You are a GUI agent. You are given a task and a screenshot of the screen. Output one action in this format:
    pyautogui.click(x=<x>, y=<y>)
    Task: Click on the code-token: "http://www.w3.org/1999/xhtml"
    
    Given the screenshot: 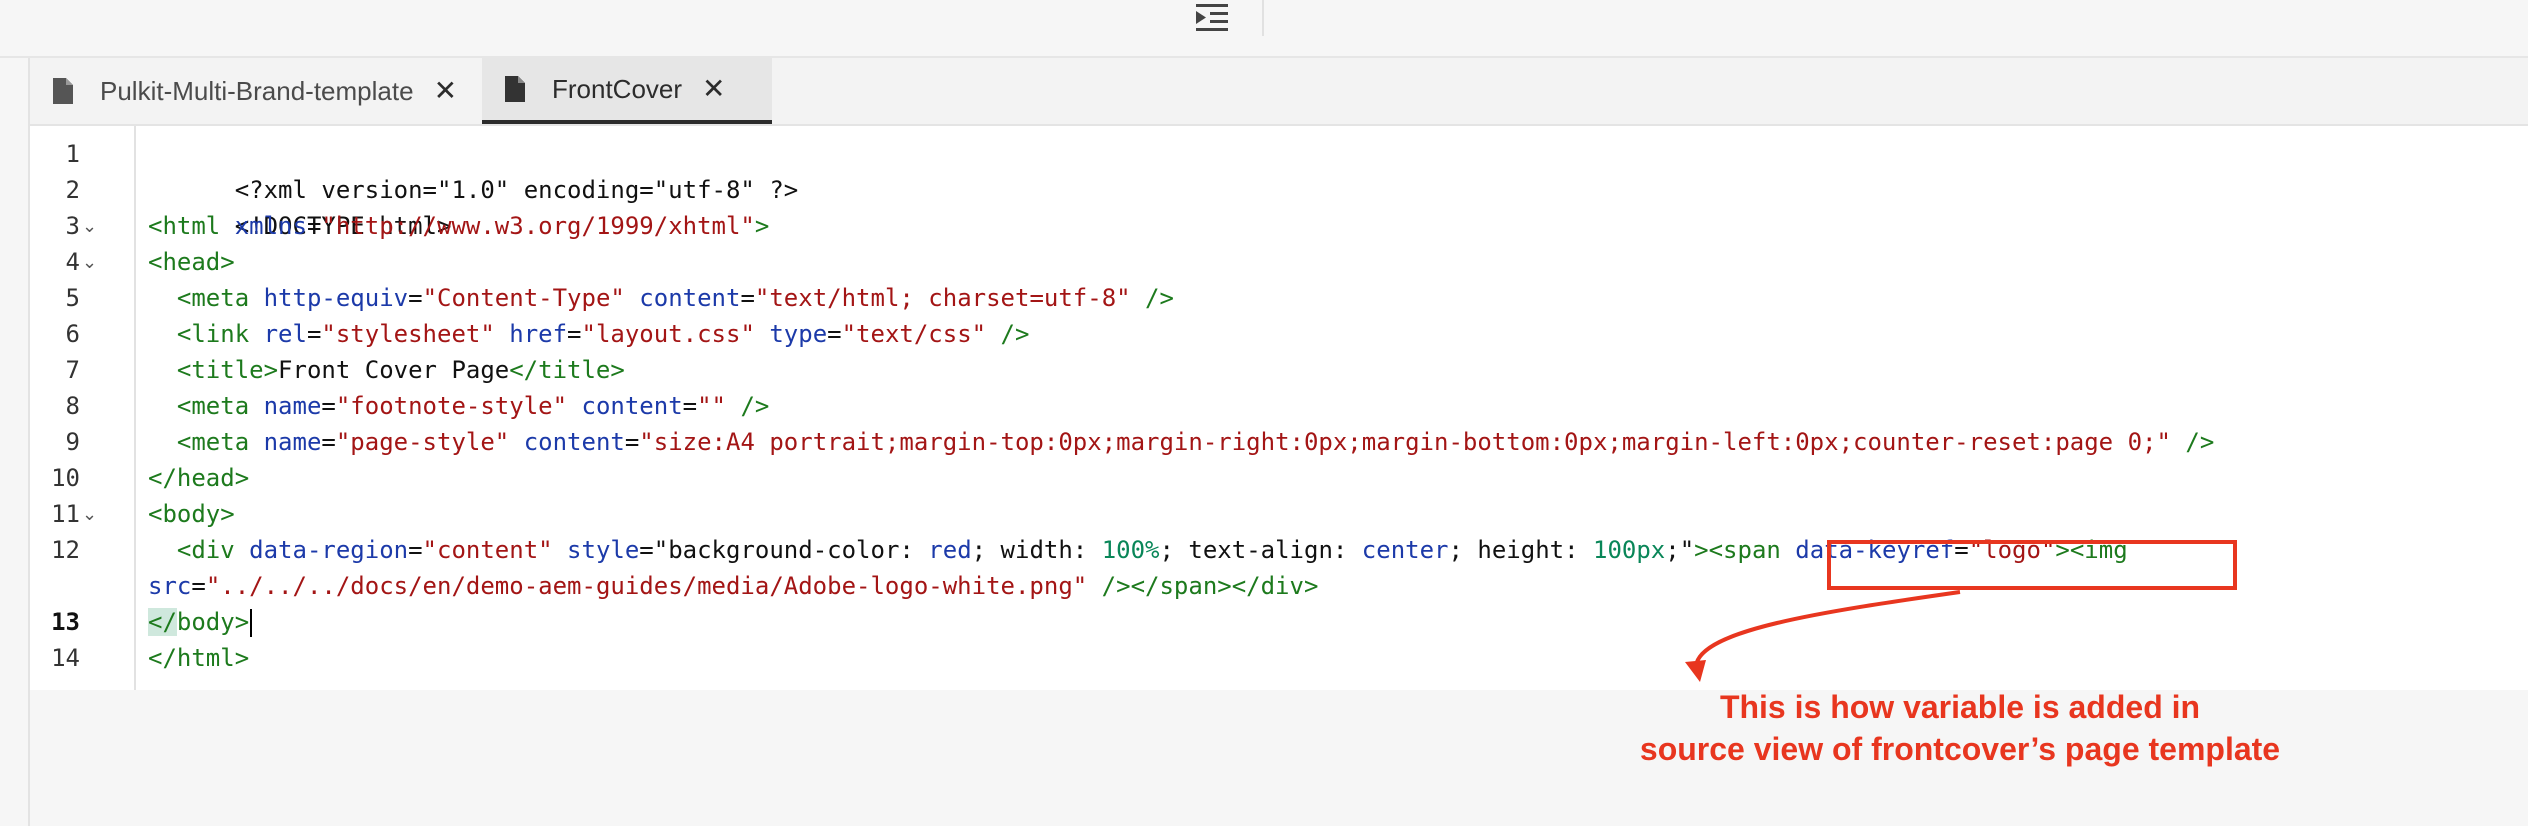 What is the action you would take?
    pyautogui.click(x=538, y=226)
    